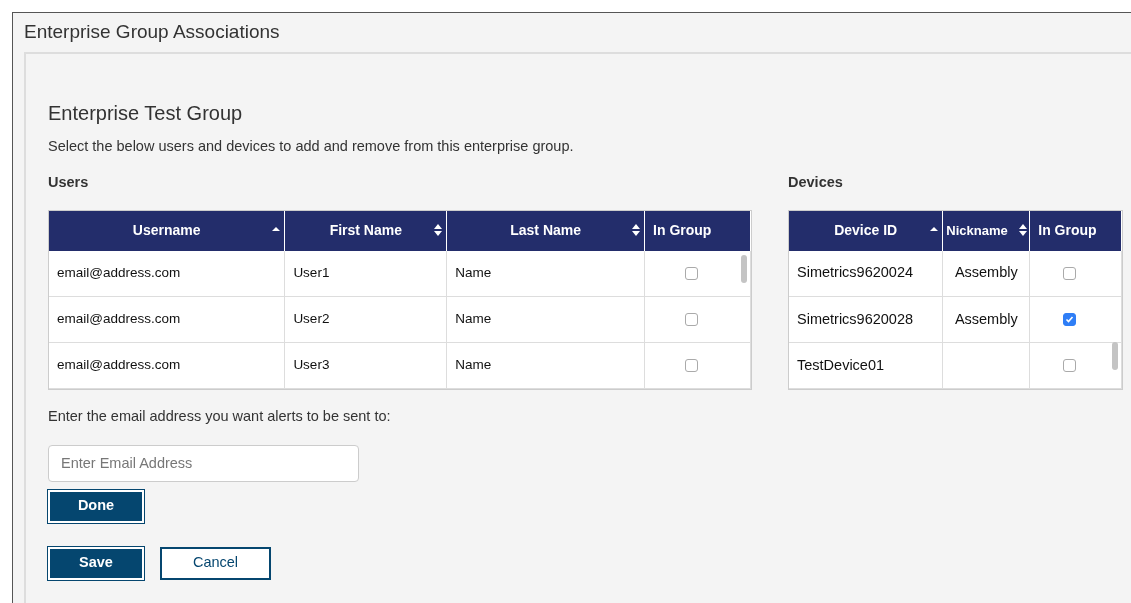 This screenshot has height=603, width=1131. What do you see at coordinates (96, 563) in the screenshot?
I see `save-button: Save` at bounding box center [96, 563].